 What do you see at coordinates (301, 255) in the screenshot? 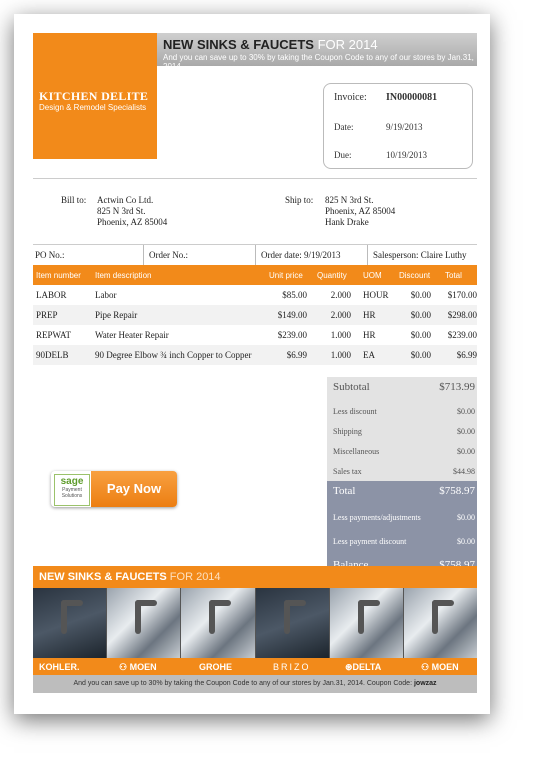
I see `order-date: Order date: 9/19/2013` at bounding box center [301, 255].